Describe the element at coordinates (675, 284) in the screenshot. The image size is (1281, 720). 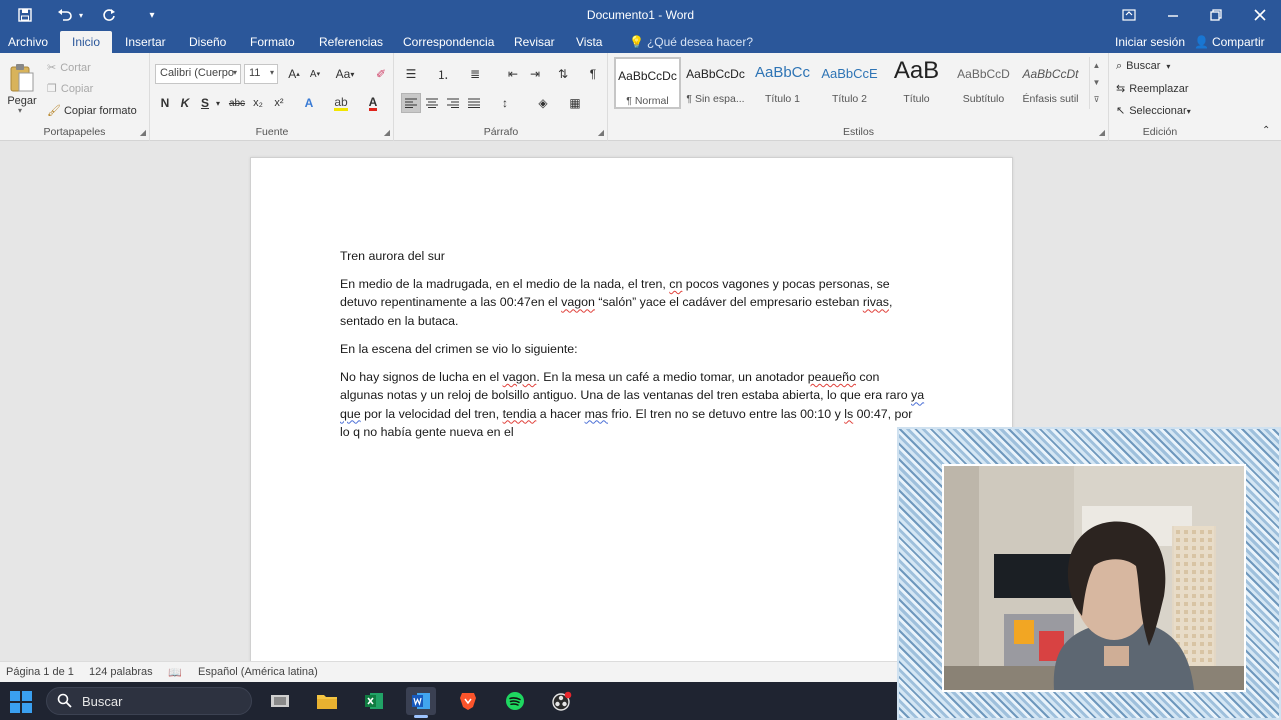
I see `misspelled-word: cn` at that location.